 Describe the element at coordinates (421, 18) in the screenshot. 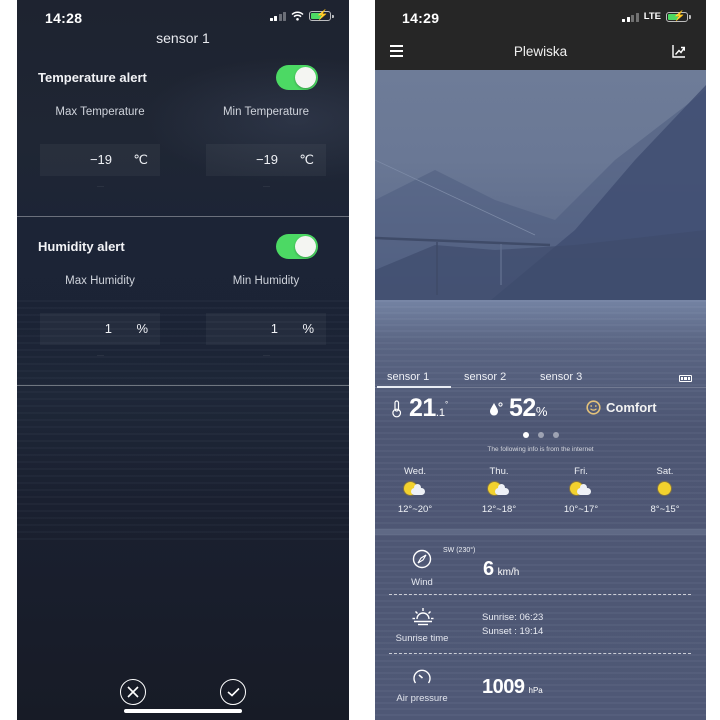

I see `status-time: 14:29` at that location.